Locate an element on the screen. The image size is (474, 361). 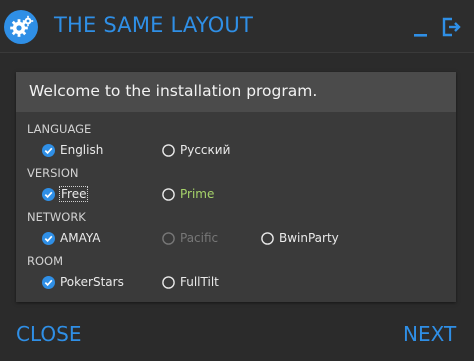
title-bar: THE SAME LAYOUT is located at coordinates (237, 26).